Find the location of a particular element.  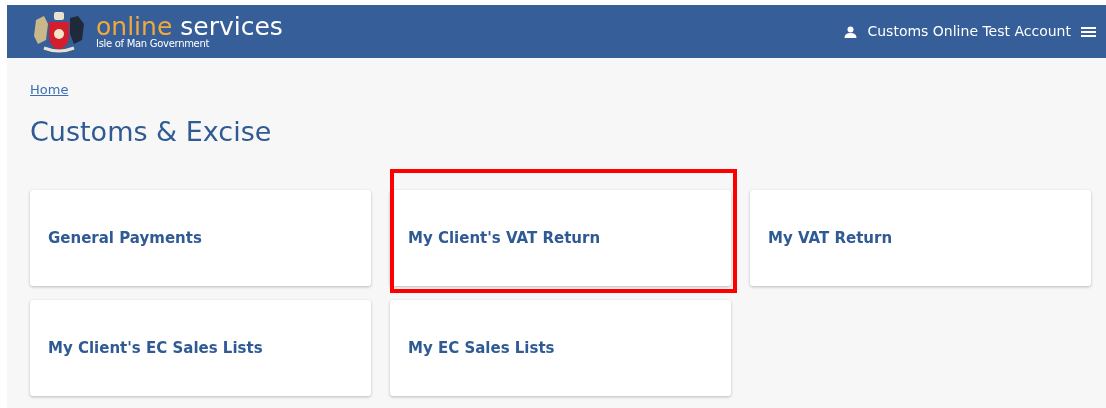

menu-icon is located at coordinates (1088, 31).